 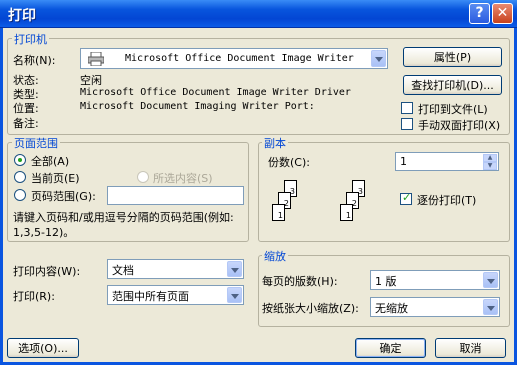 I want to click on copies-count-label: 份数(C):, so click(x=289, y=162).